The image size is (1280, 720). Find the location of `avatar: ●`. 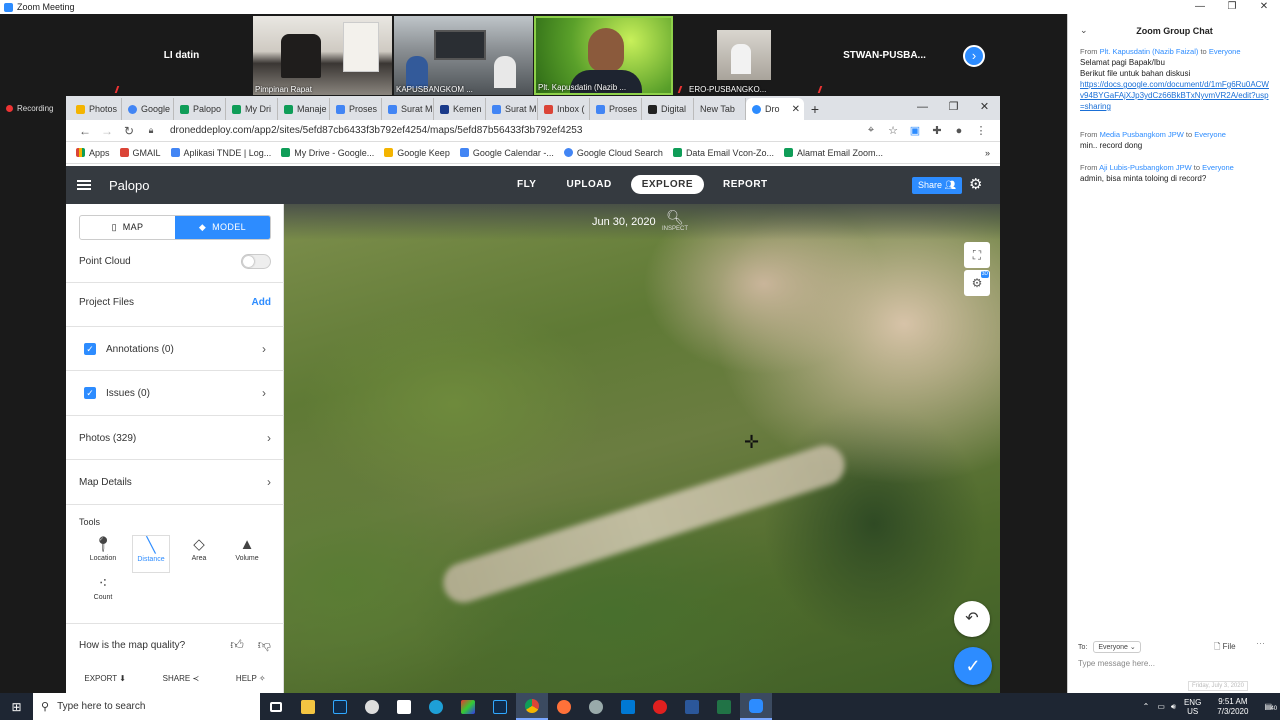

avatar: ● is located at coordinates (959, 131).